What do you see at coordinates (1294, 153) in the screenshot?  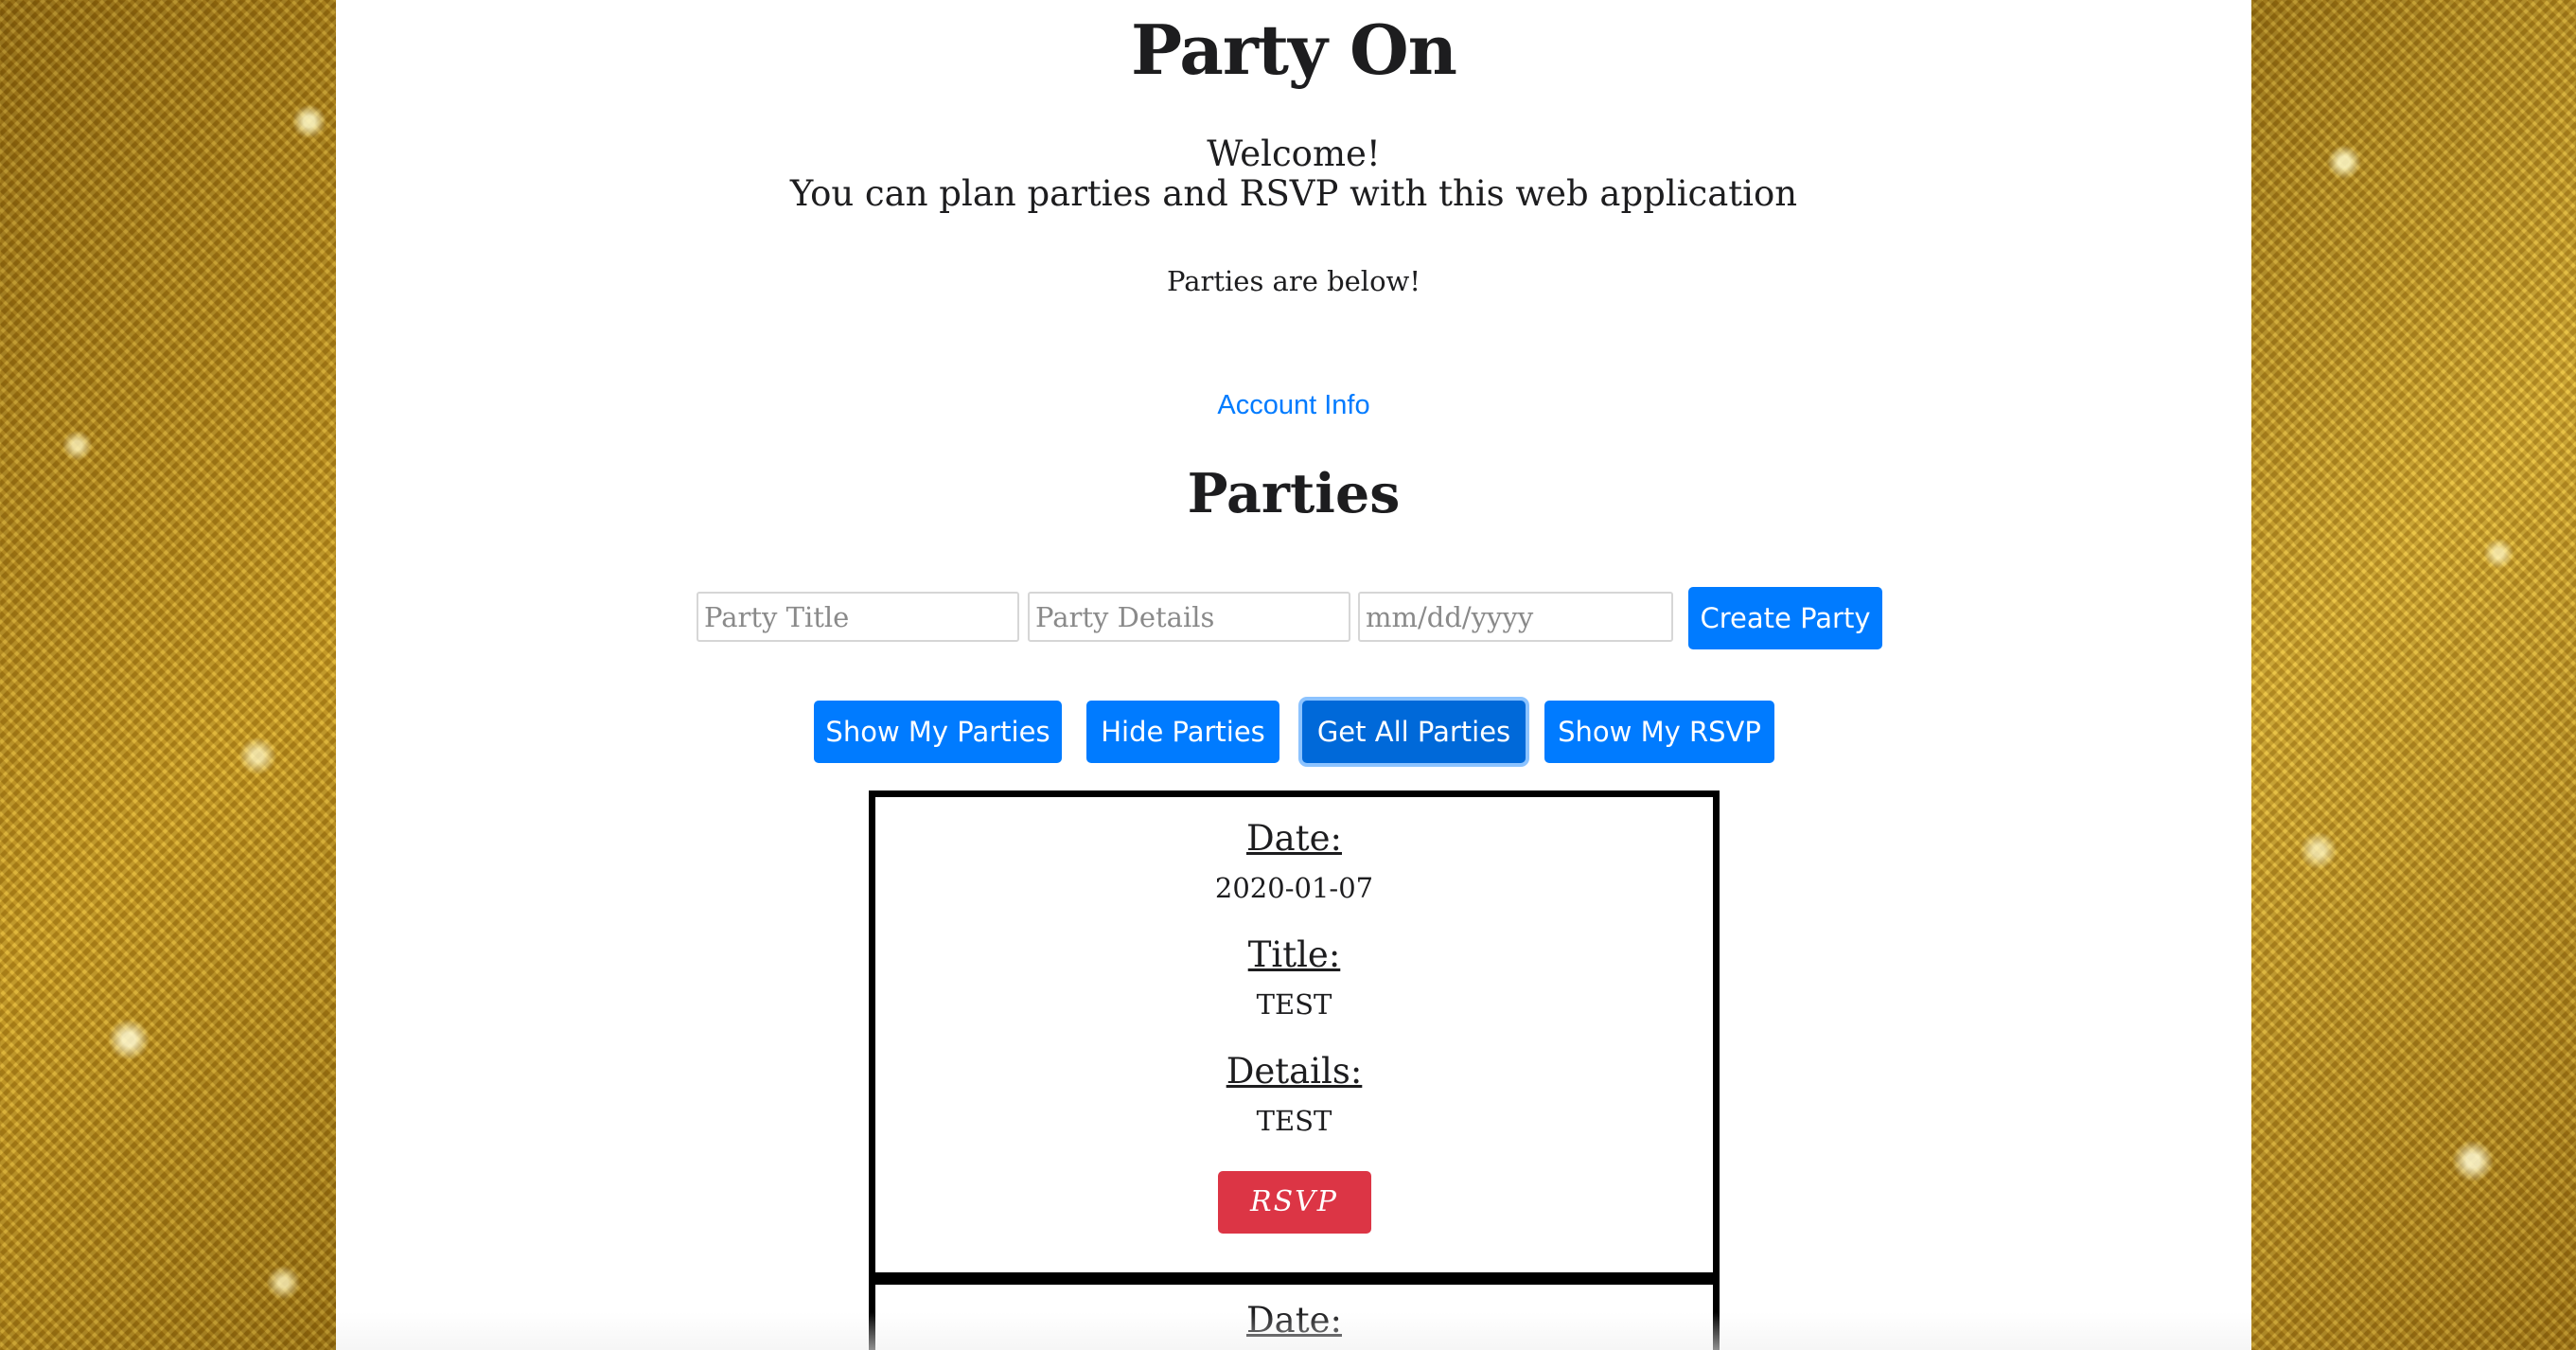 I see `welcome-line-1: Welcome!` at bounding box center [1294, 153].